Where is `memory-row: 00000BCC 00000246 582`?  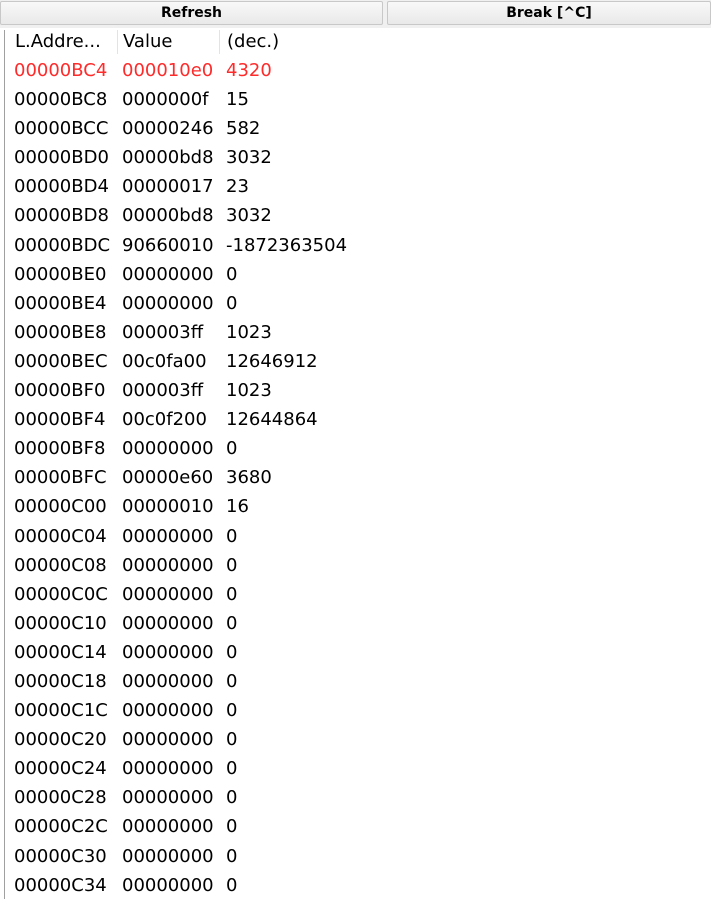
memory-row: 00000BCC 00000246 582 is located at coordinates (358, 128).